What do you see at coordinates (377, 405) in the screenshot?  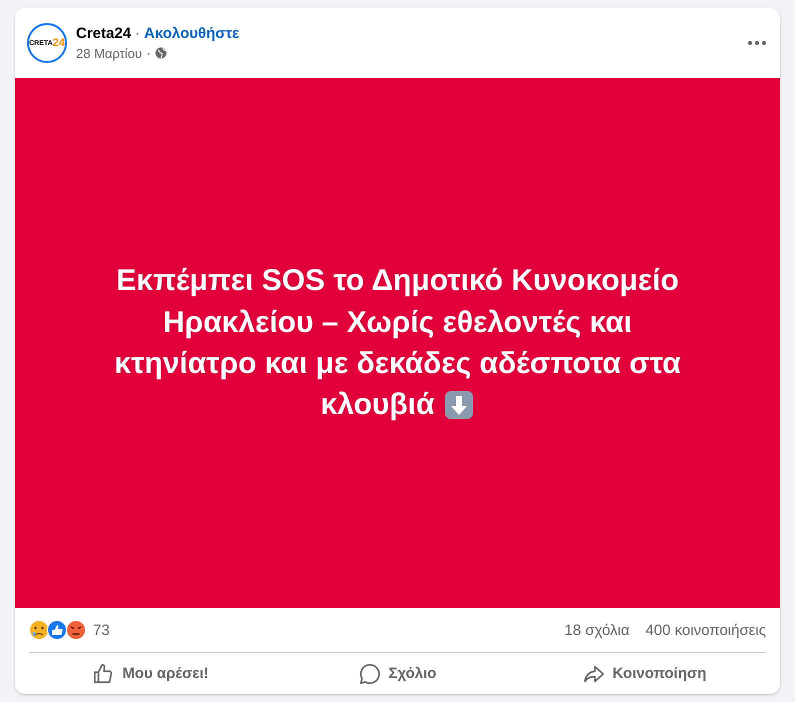 I see `headline-line: κλουβιά` at bounding box center [377, 405].